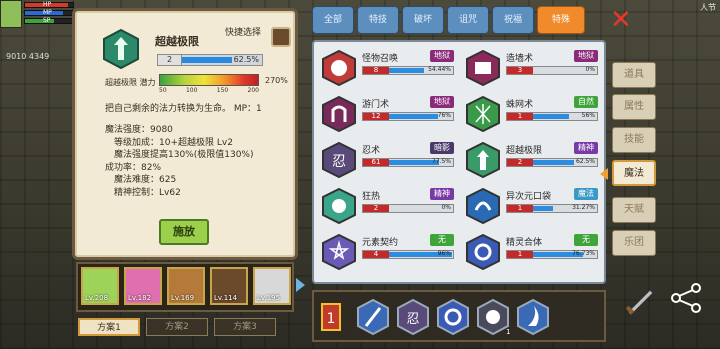 The width and height of the screenshot is (720, 349). I want to click on party-member: Lv.182, so click(143, 286).